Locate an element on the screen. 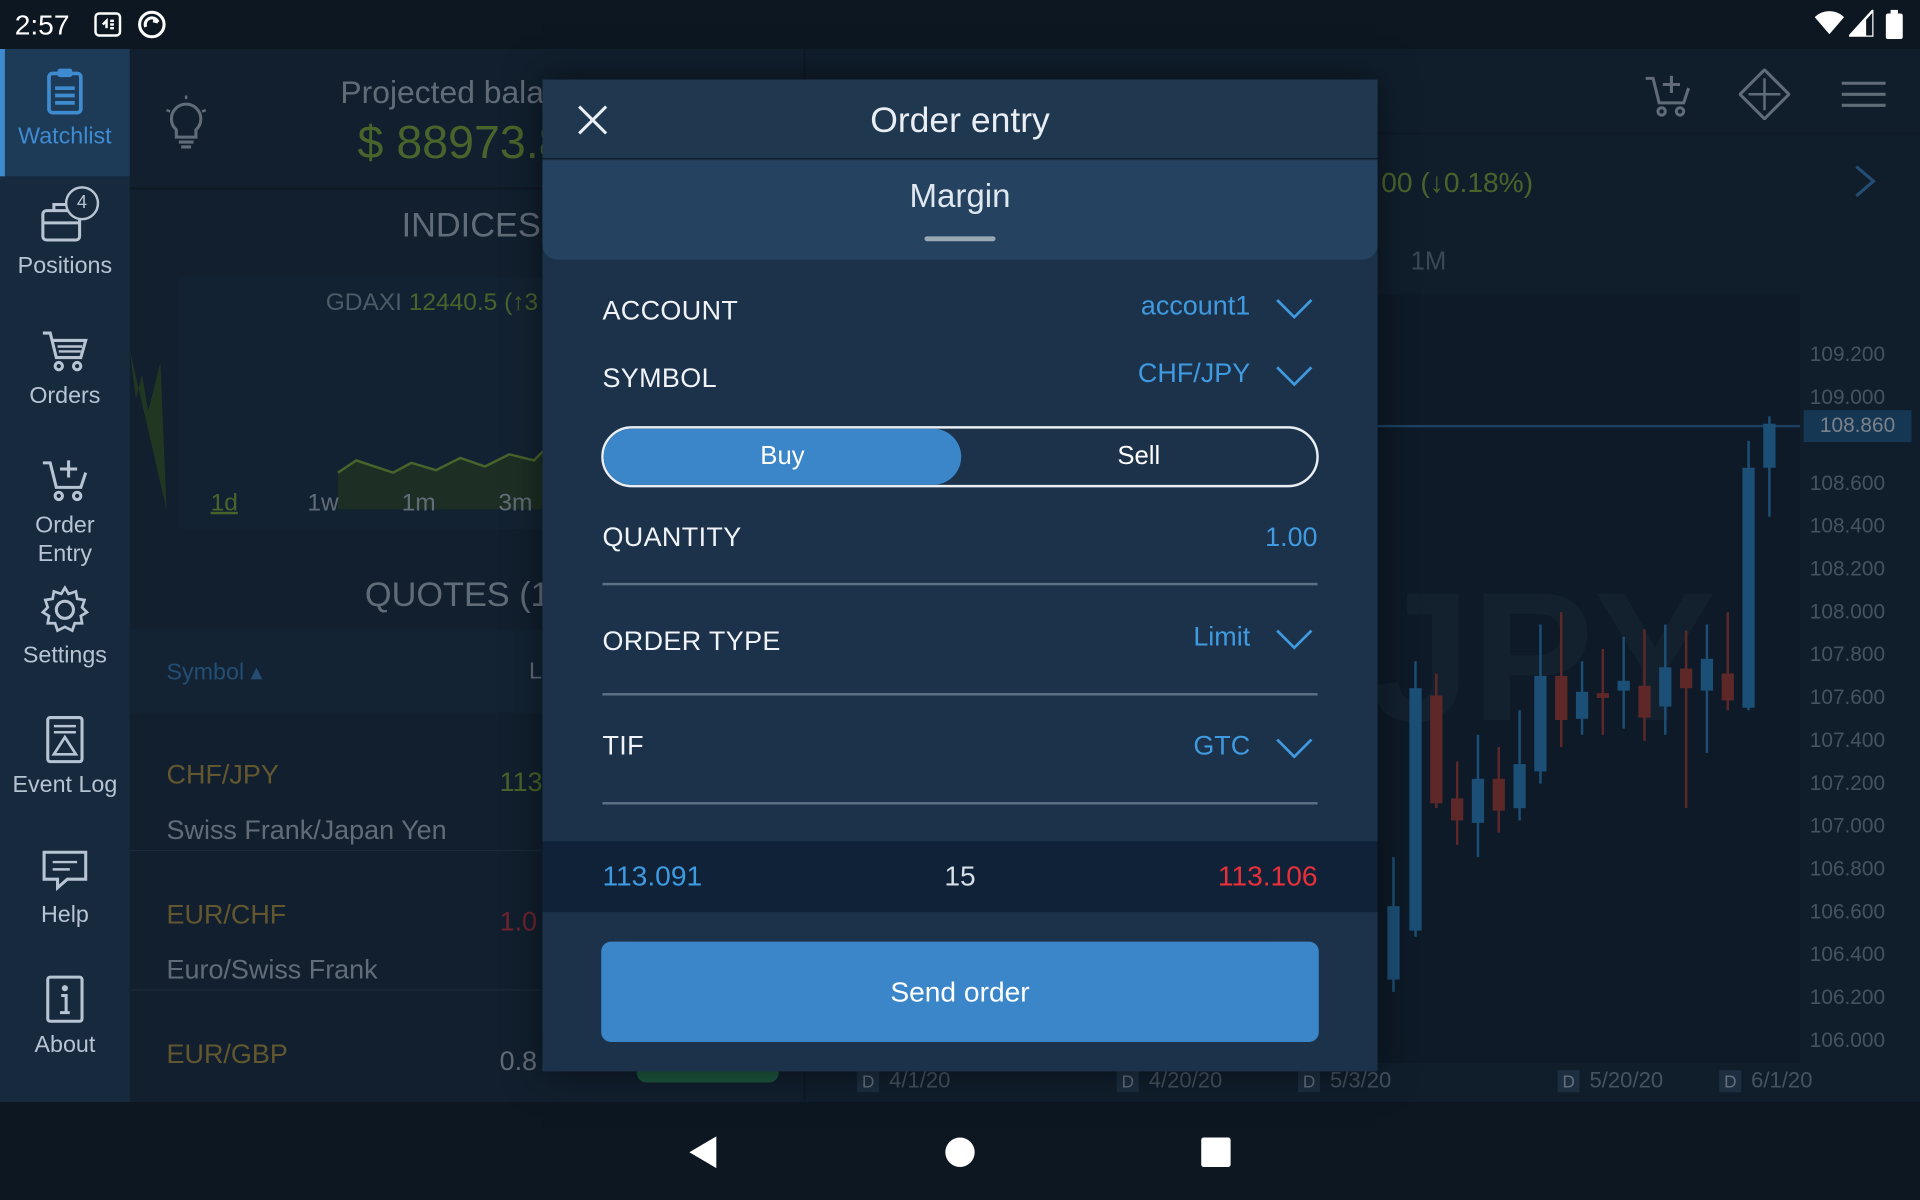 The image size is (1920, 1200). back-icon is located at coordinates (703, 1152).